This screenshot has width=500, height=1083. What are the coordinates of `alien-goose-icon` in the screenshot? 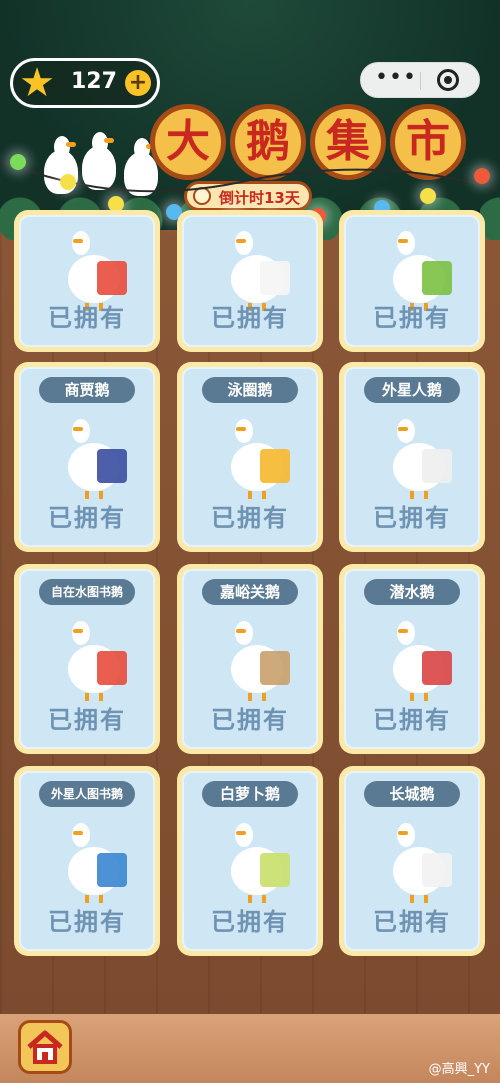 It's located at (419, 455).